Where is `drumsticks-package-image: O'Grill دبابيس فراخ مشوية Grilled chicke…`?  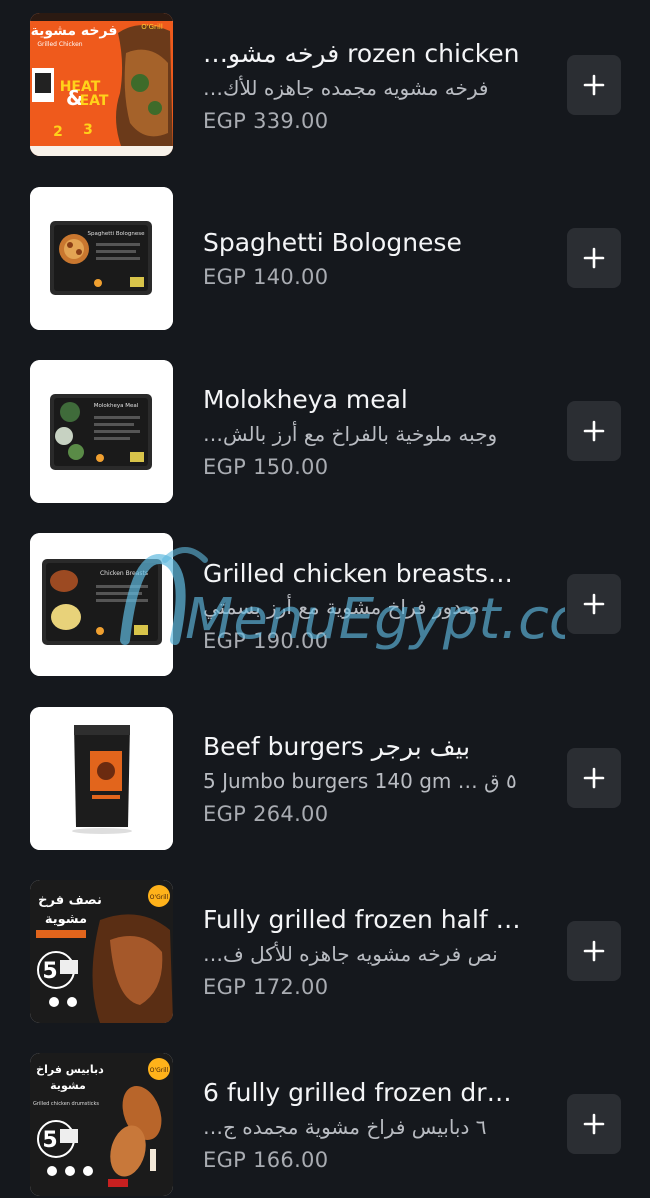 drumsticks-package-image: O'Grill دبابيس فراخ مشوية Grilled chicke… is located at coordinates (101, 1124).